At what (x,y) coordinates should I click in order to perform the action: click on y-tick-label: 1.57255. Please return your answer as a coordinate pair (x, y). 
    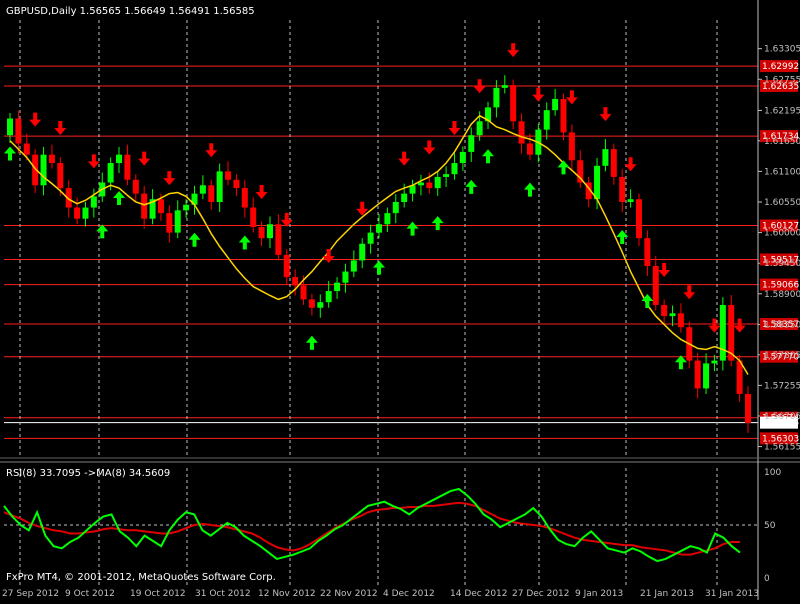
    Looking at the image, I should click on (782, 386).